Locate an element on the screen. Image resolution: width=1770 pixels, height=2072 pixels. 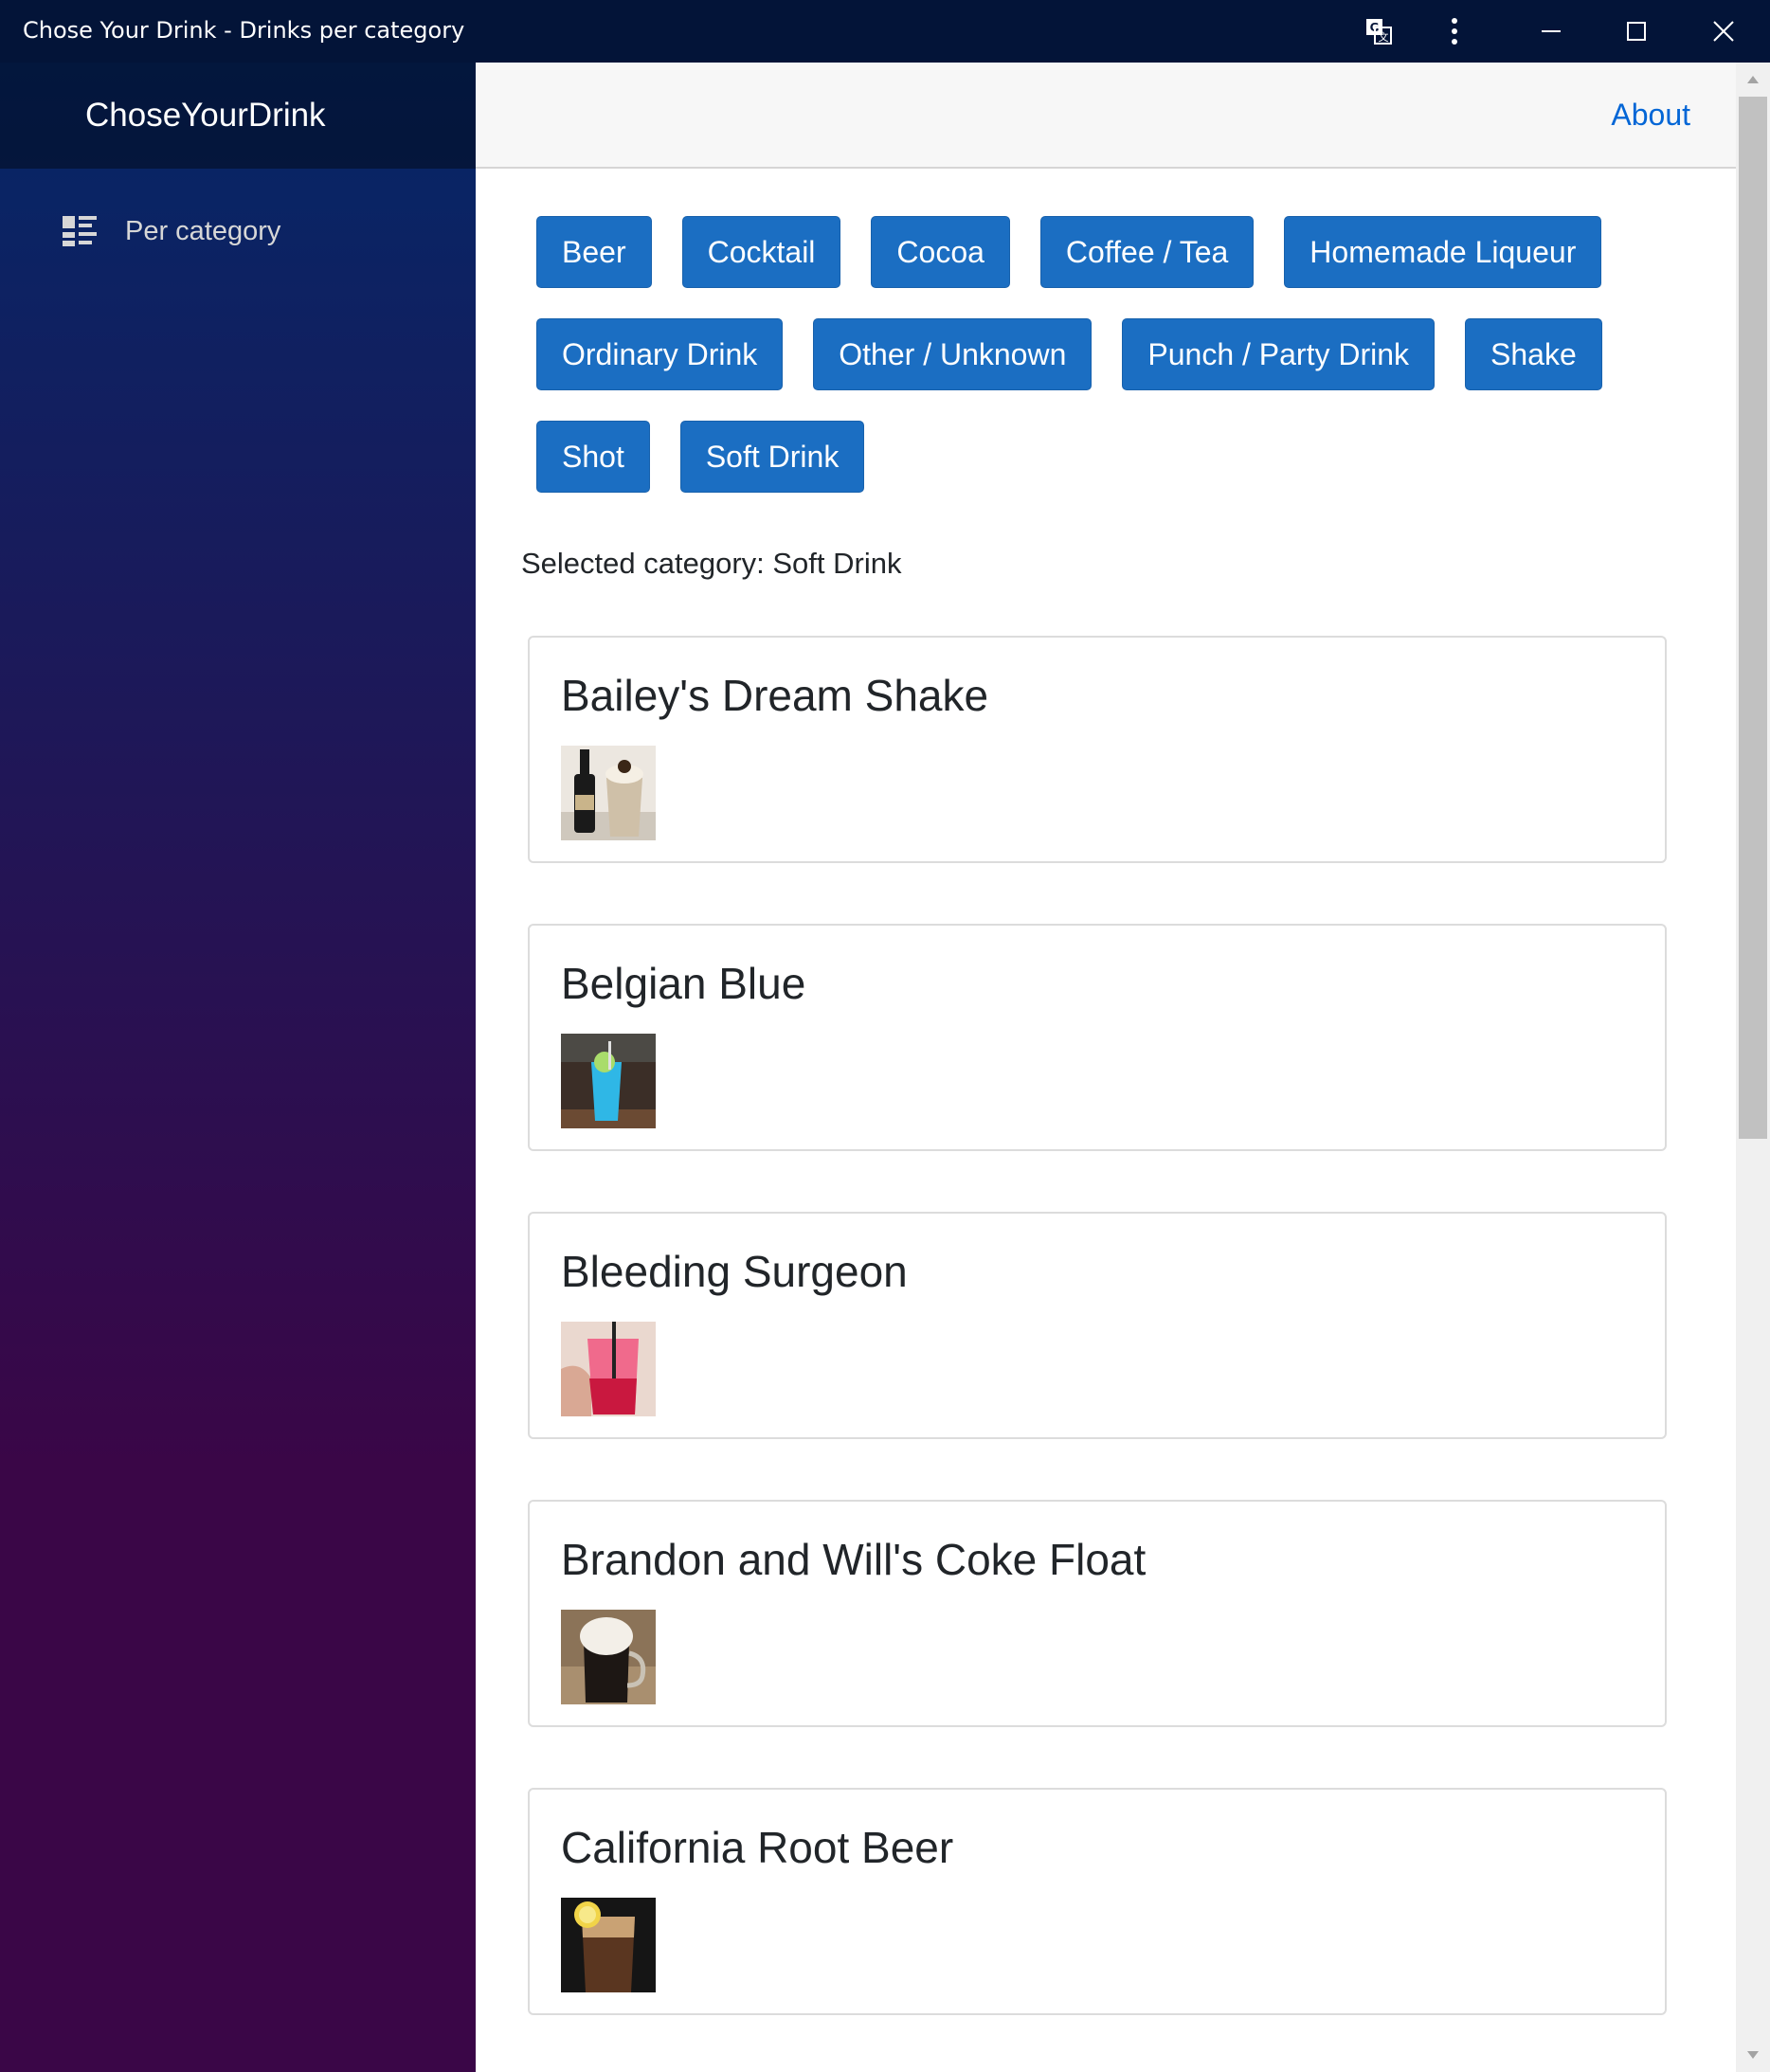
category-button-shake: Shake is located at coordinates (1534, 354).